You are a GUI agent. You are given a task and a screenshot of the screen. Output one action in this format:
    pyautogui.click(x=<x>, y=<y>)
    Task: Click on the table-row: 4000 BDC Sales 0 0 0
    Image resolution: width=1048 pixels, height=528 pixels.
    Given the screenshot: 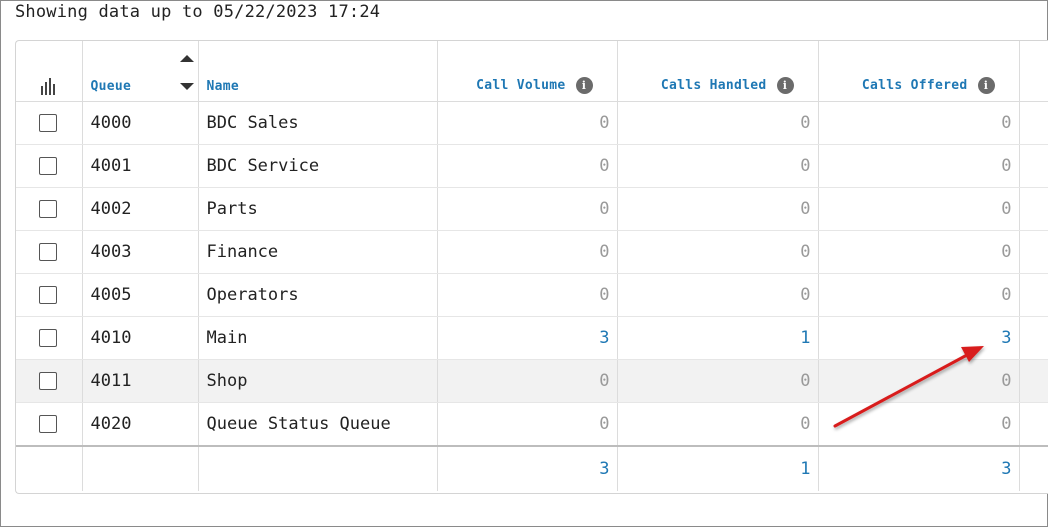 What is the action you would take?
    pyautogui.click(x=532, y=123)
    